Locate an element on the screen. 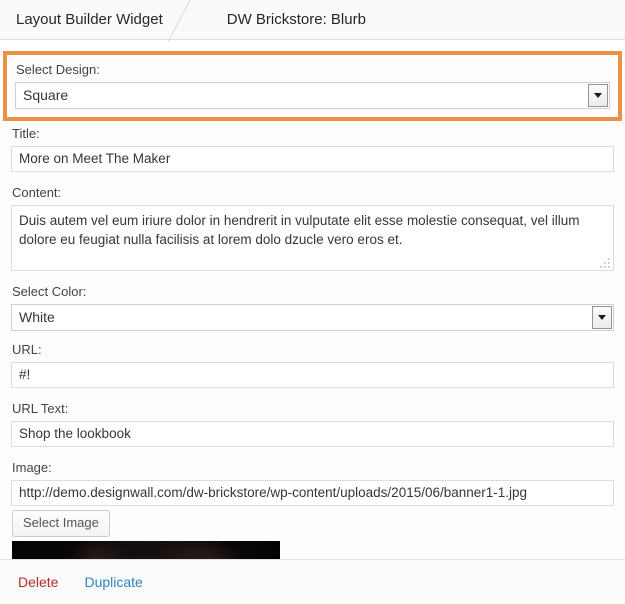 The height and width of the screenshot is (604, 625). breadcrumb-item-label: DW Brickstore: Blurb is located at coordinates (296, 19).